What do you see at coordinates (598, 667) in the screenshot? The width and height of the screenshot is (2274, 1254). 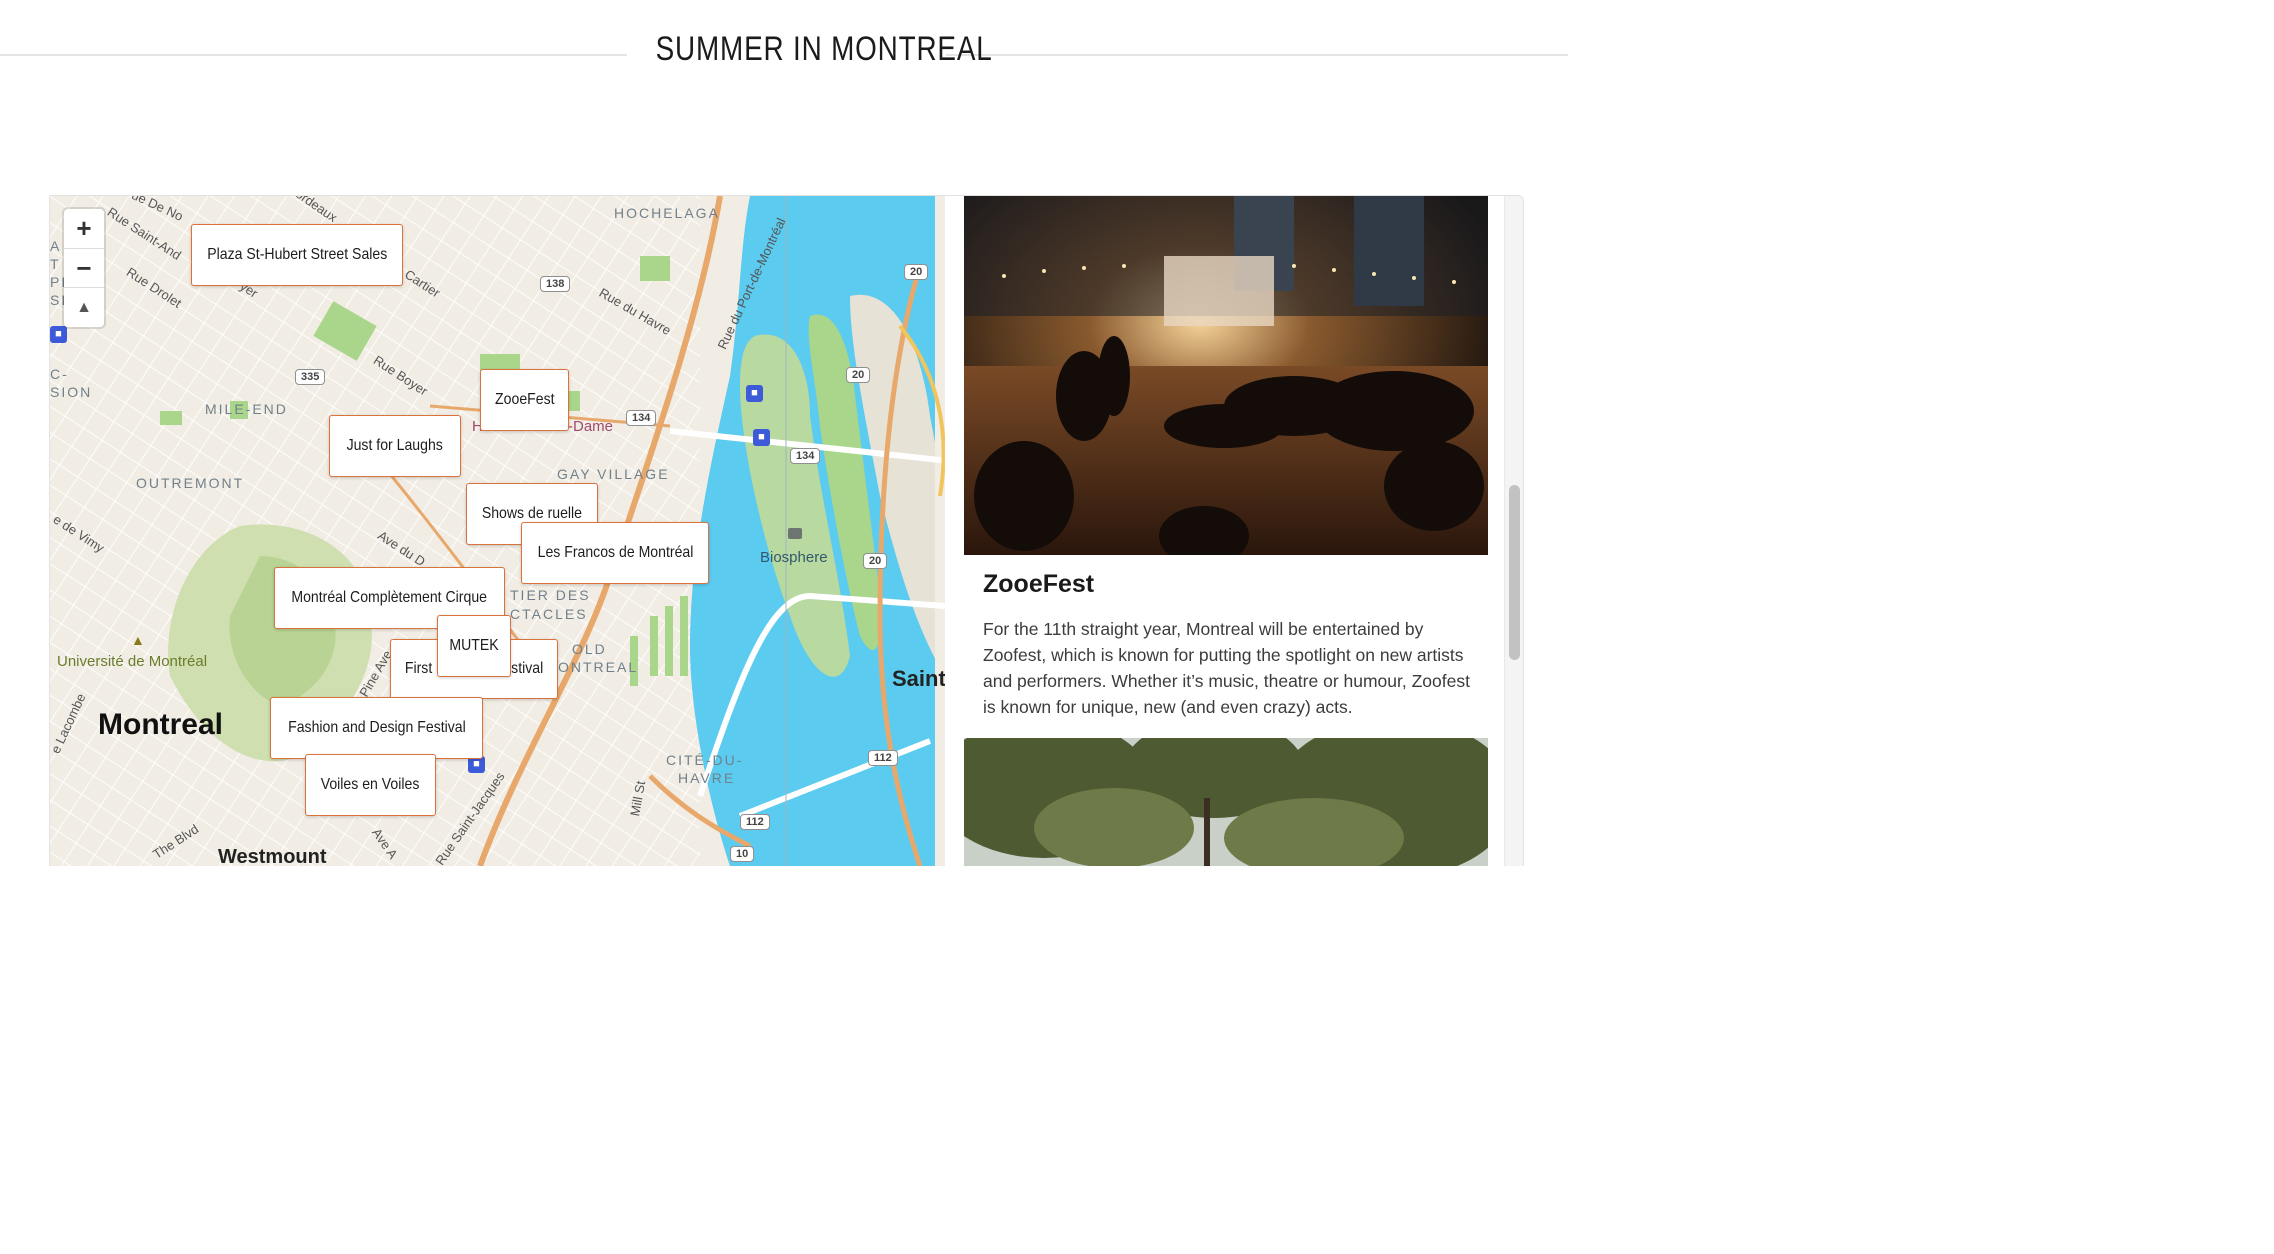 I see `area-label-montreal: ONTREAL` at bounding box center [598, 667].